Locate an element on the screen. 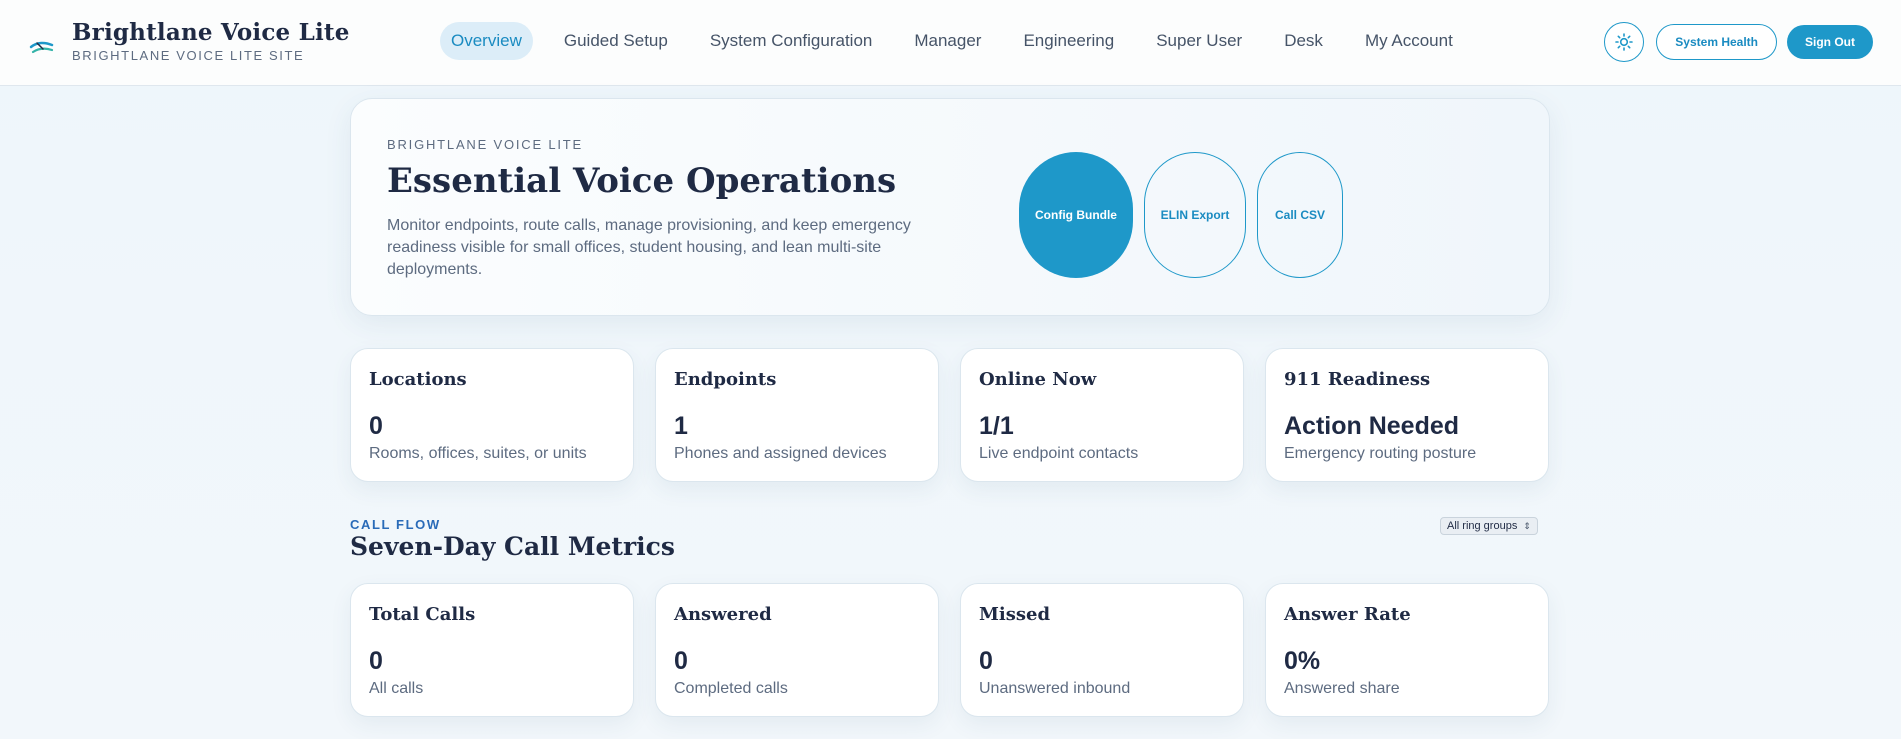  brand-subtitle: BRIGHTLANE VOICE LITE SITE is located at coordinates (188, 55).